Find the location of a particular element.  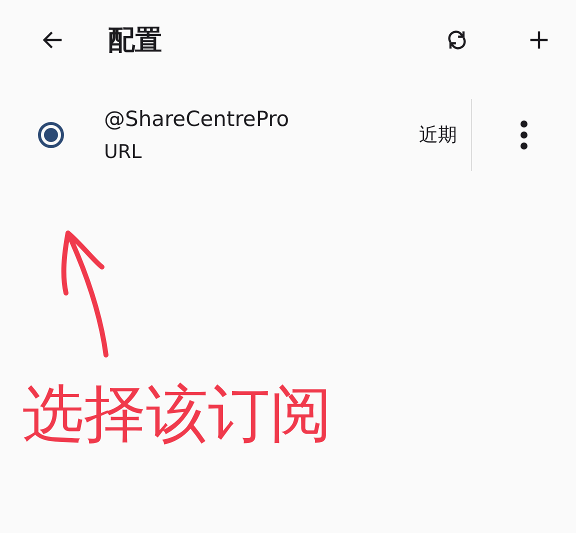

profile-type: URL is located at coordinates (123, 152).